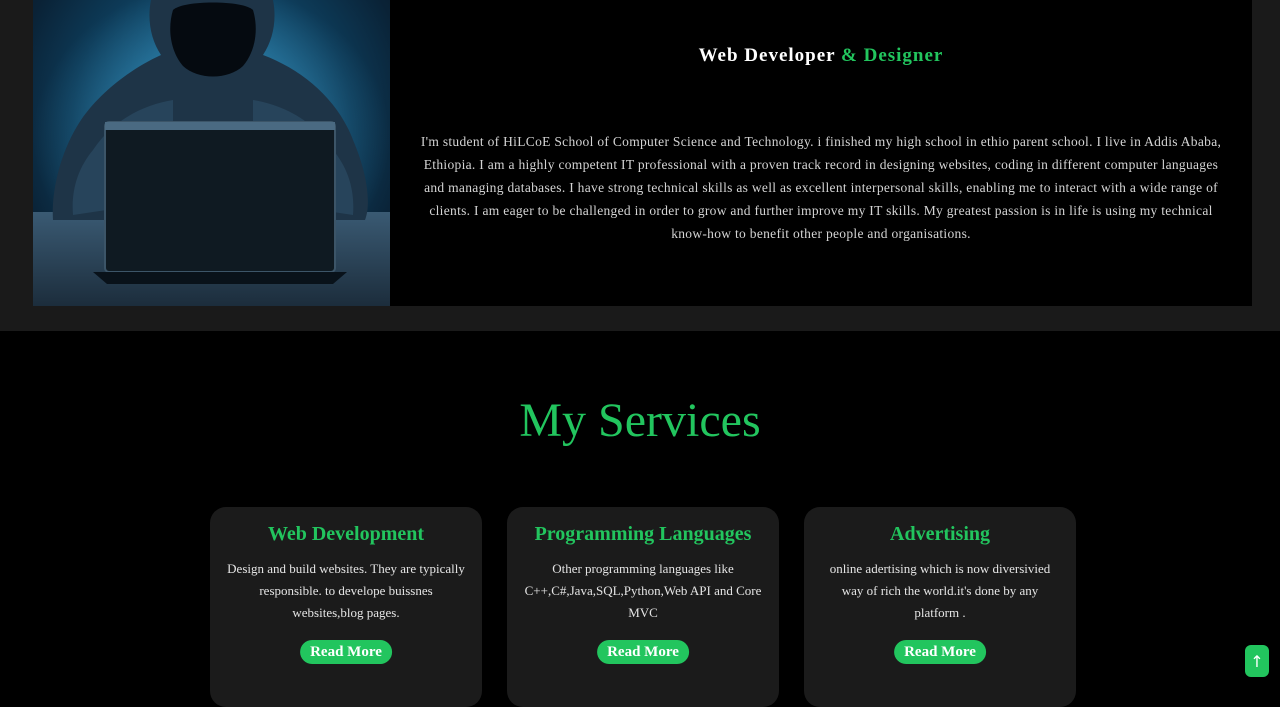  I want to click on role-title: Web Developer & Designer, so click(821, 56).